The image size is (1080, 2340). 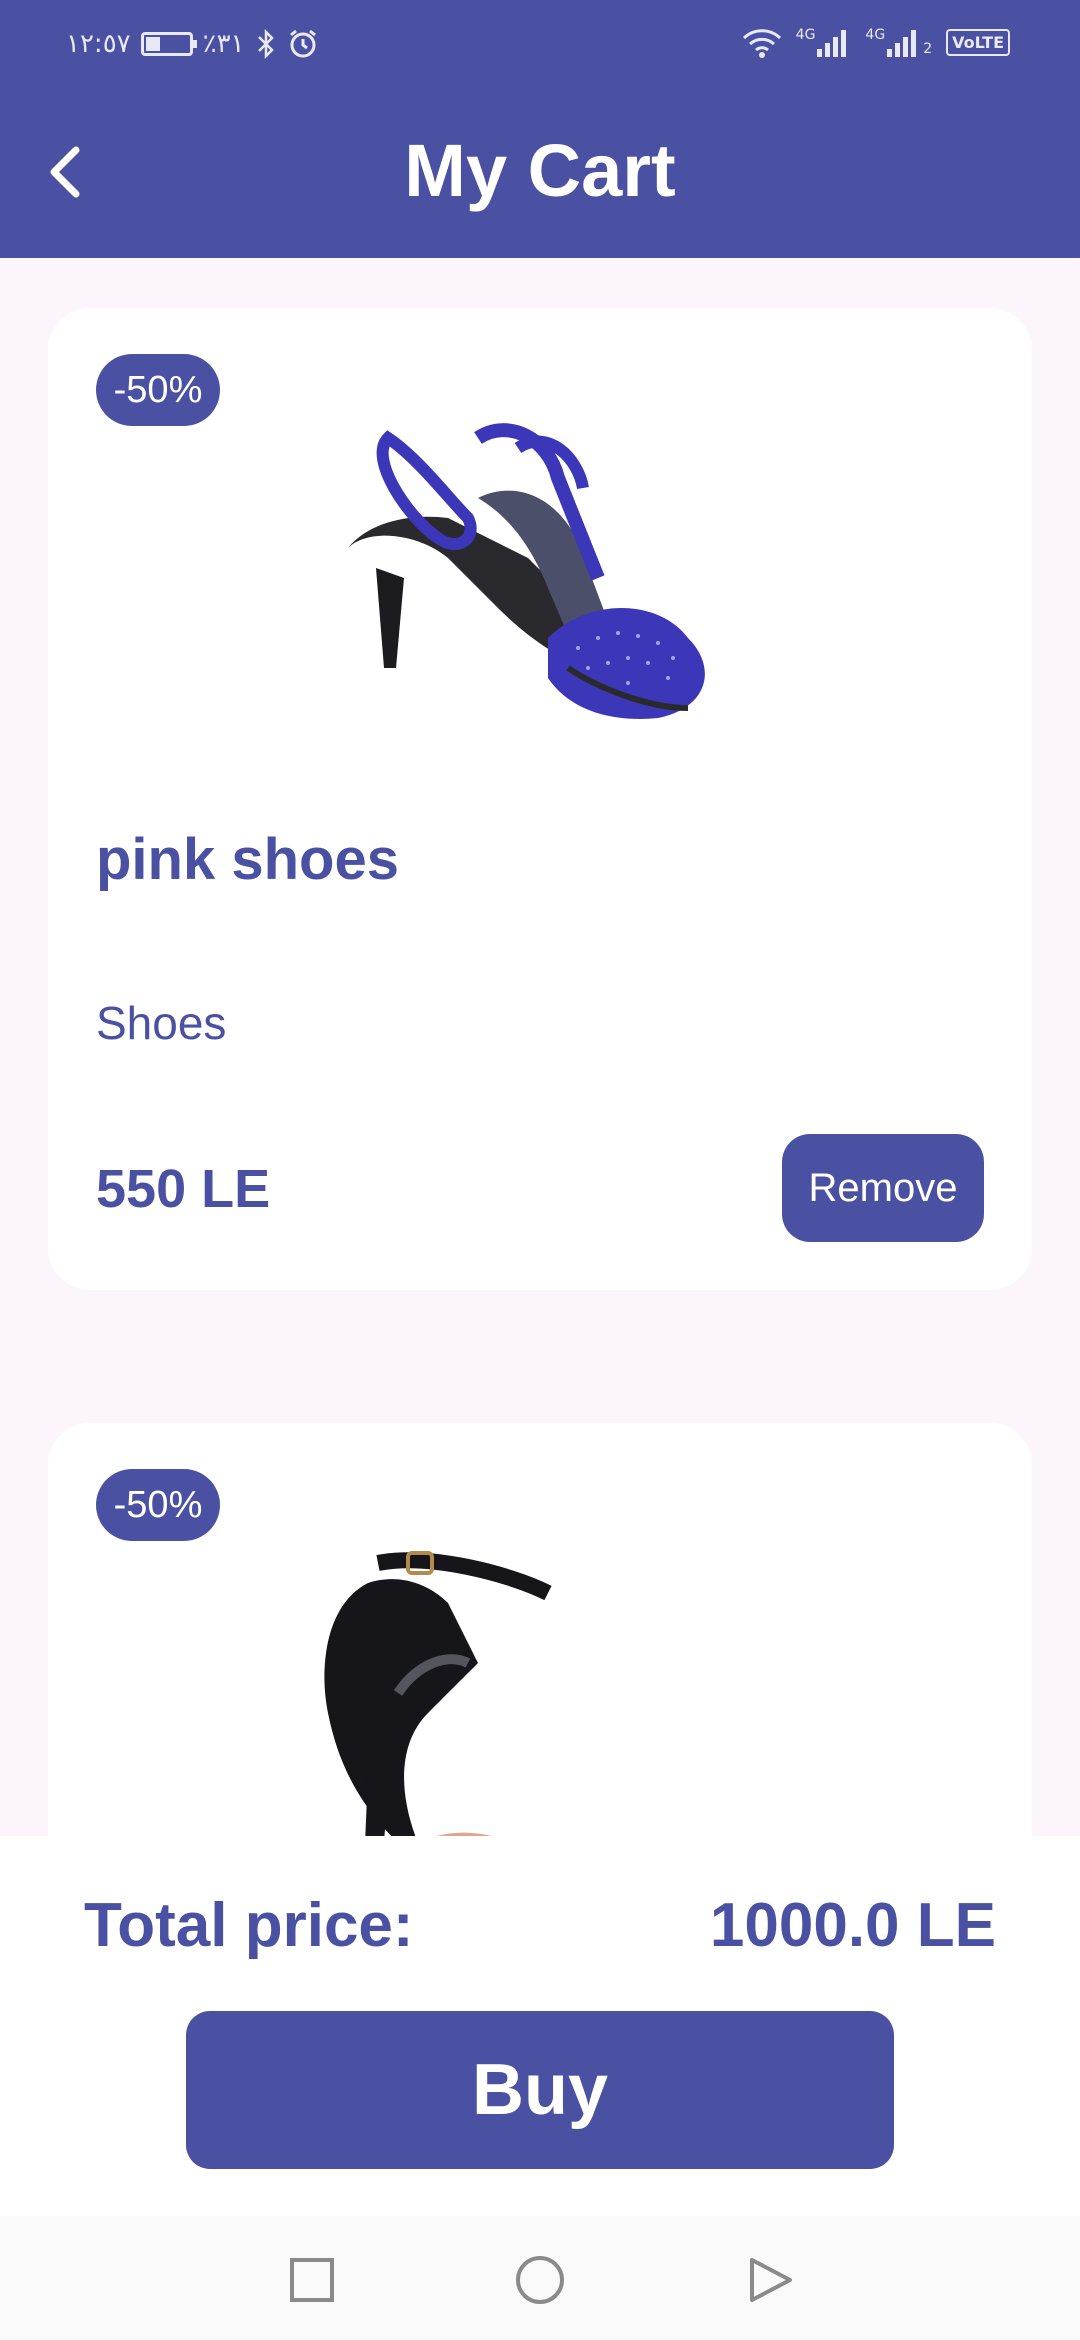 I want to click on system-nav-bar, so click(x=540, y=2278).